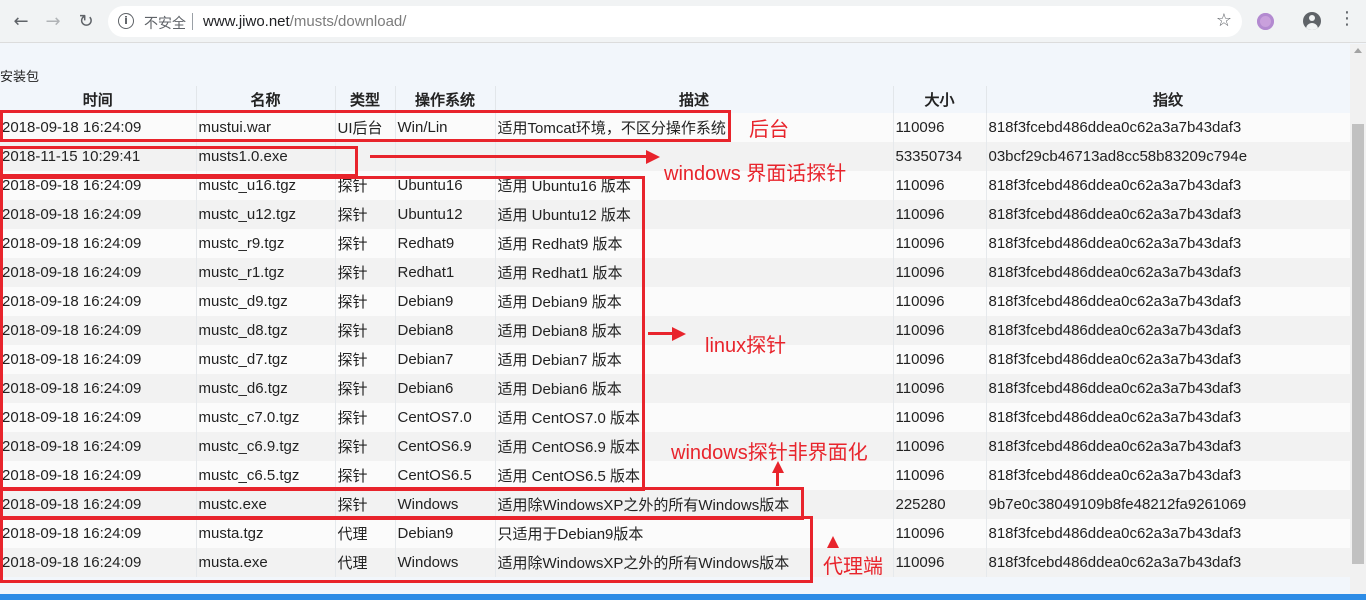 This screenshot has height=600, width=1366. I want to click on annotation-label-backend: 后台, so click(769, 130).